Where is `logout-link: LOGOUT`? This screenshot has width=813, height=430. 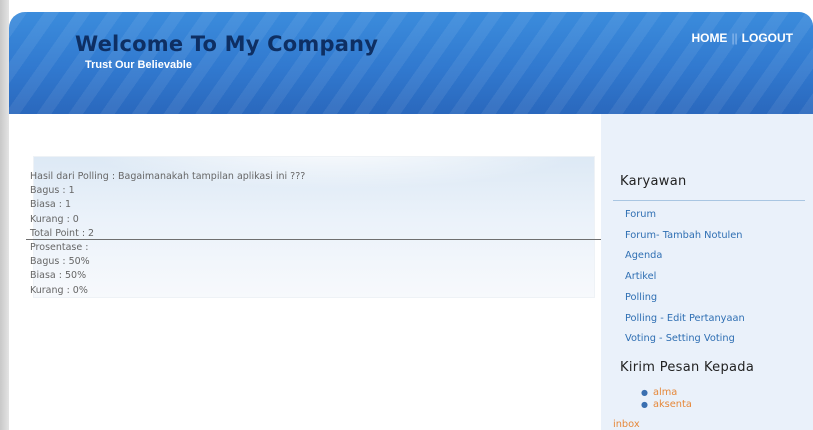
logout-link: LOGOUT is located at coordinates (767, 38).